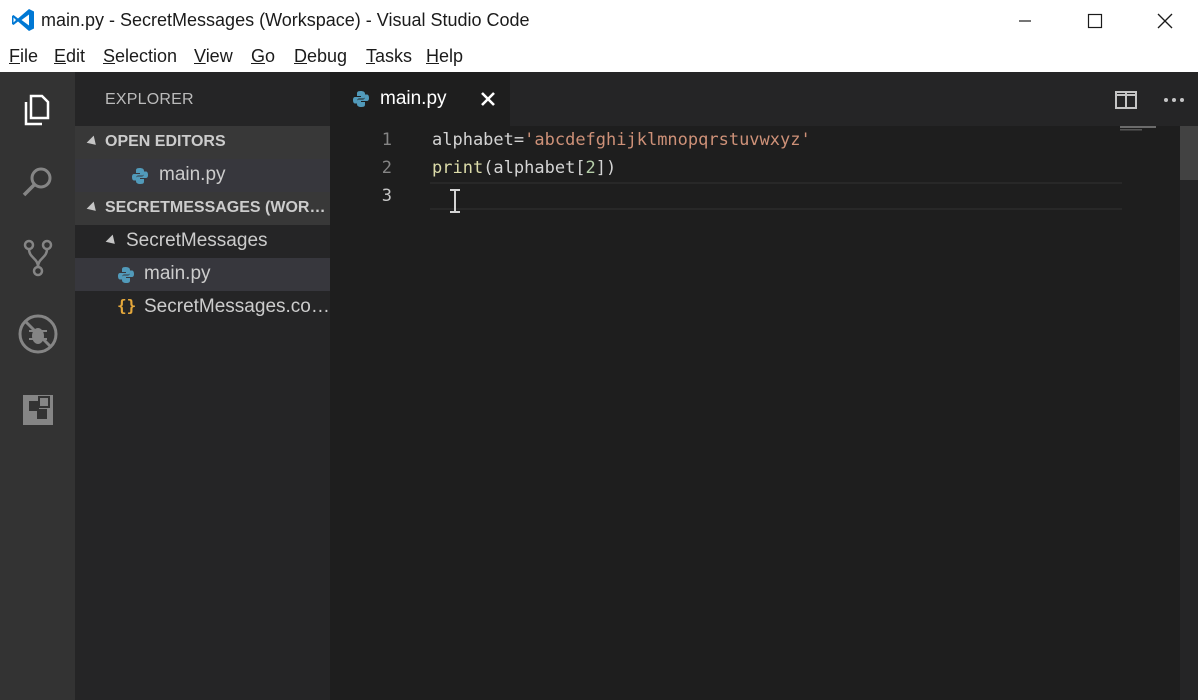 This screenshot has width=1198, height=700. I want to click on open-editor-main-py: main.py, so click(202, 175).